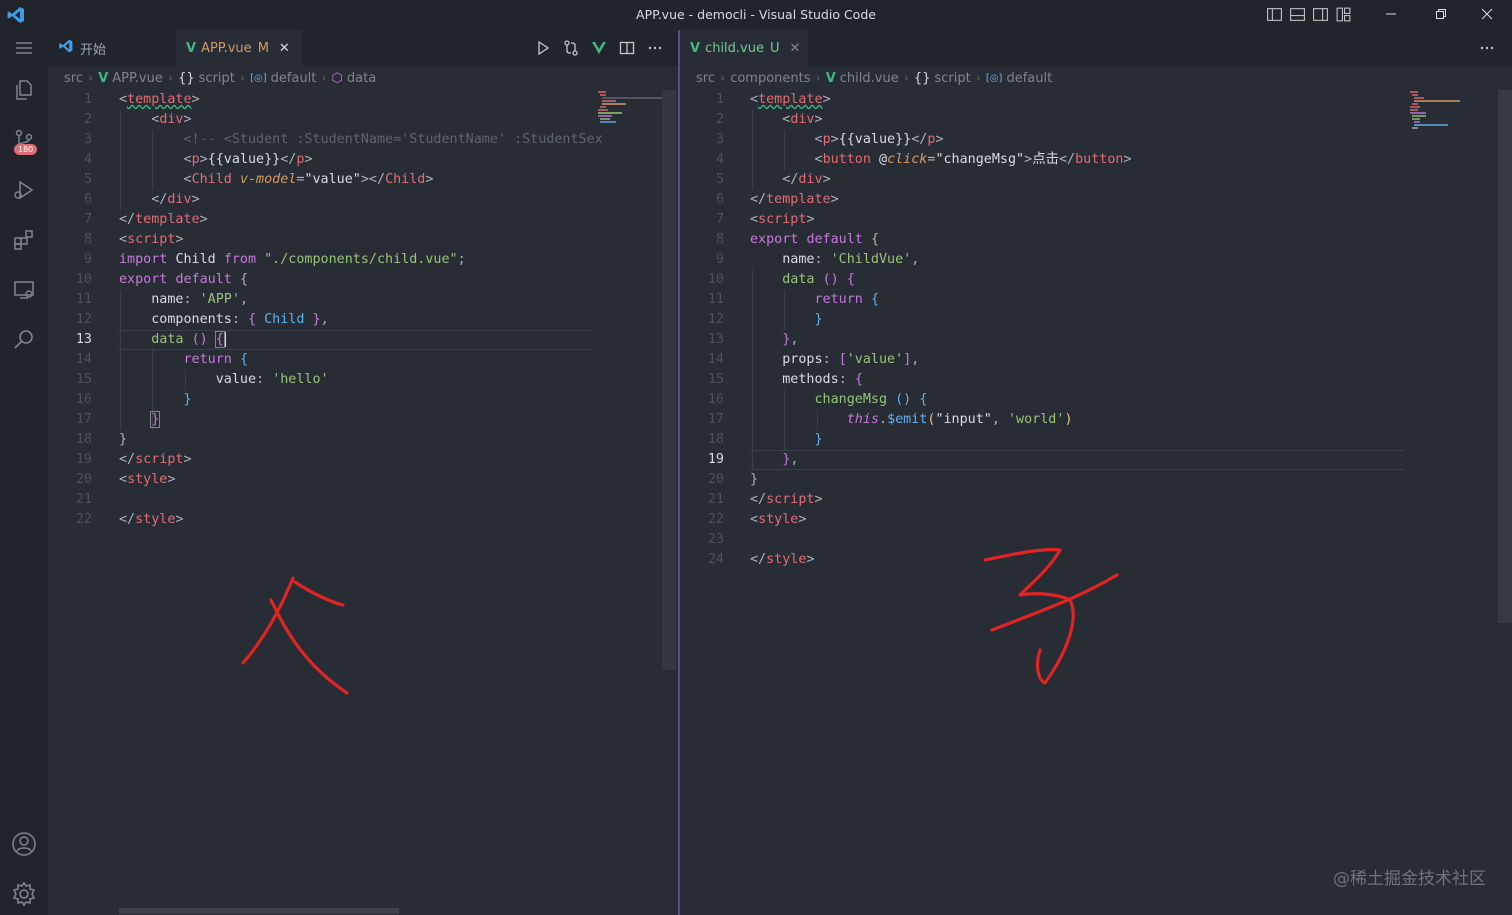  What do you see at coordinates (1343, 15) in the screenshot?
I see `customize-layout-icon` at bounding box center [1343, 15].